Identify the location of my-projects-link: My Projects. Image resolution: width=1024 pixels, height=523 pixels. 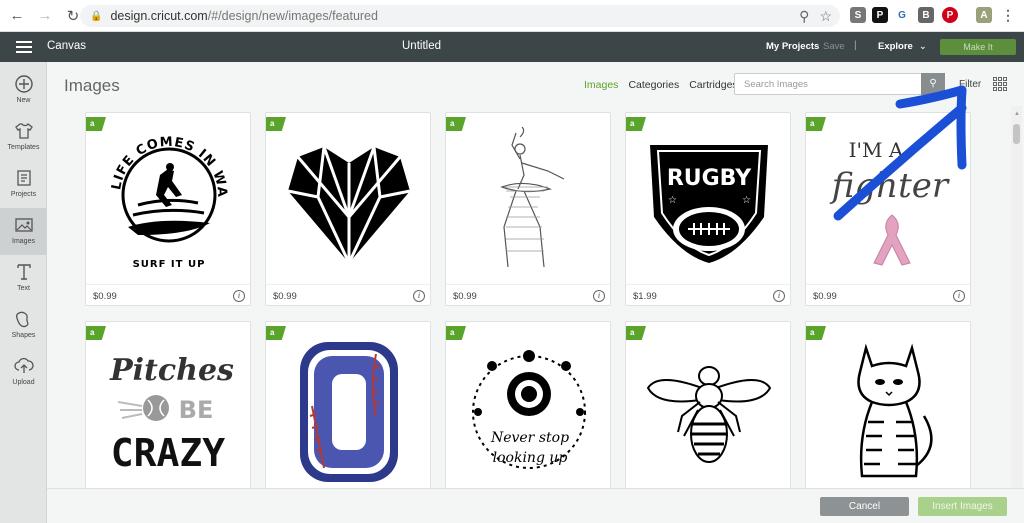
(792, 46).